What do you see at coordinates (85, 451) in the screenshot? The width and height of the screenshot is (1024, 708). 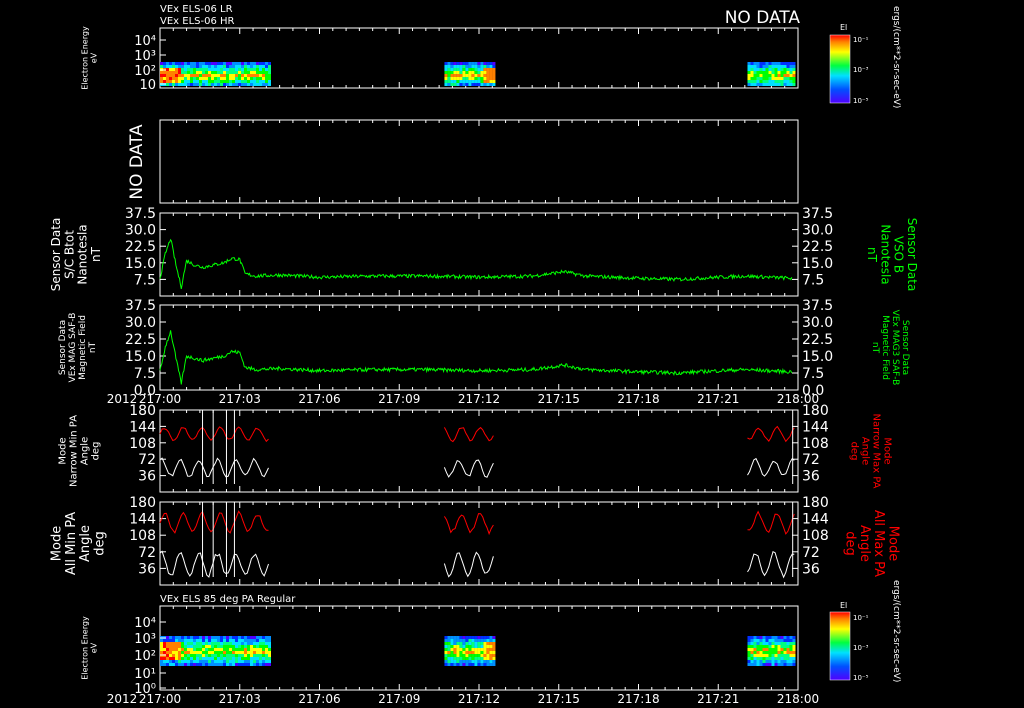 I see `panel-5-ylabel-left-line: Angle` at bounding box center [85, 451].